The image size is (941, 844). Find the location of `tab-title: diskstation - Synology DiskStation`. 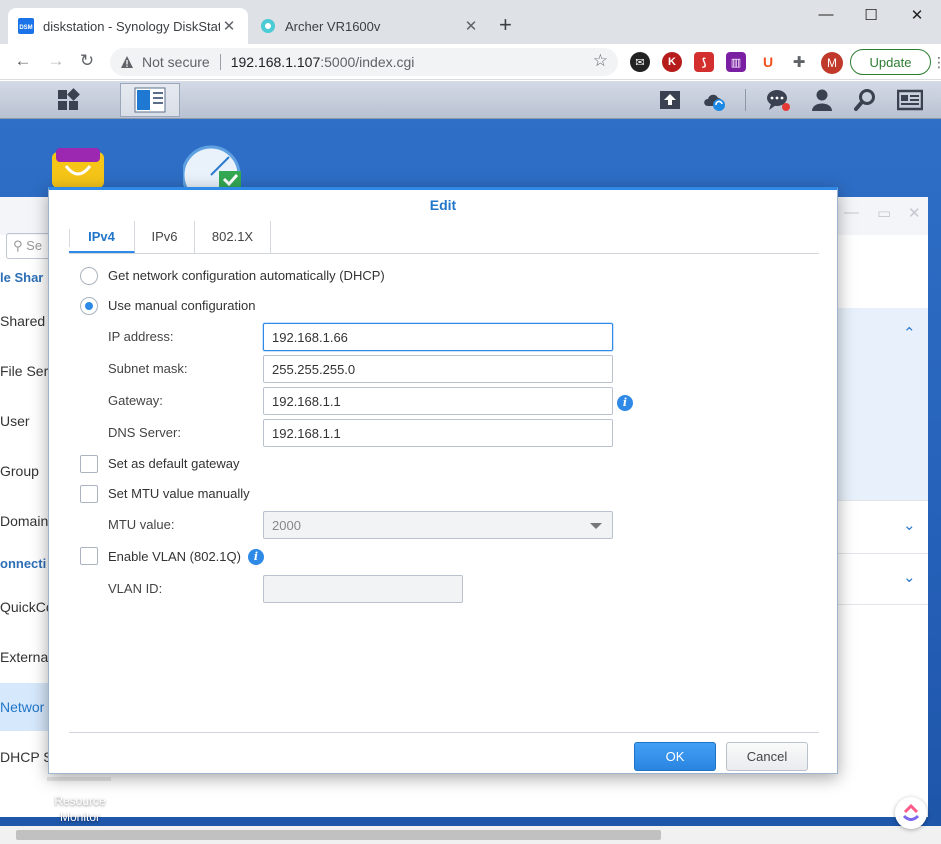

tab-title: diskstation - Synology DiskStation is located at coordinates (131, 26).